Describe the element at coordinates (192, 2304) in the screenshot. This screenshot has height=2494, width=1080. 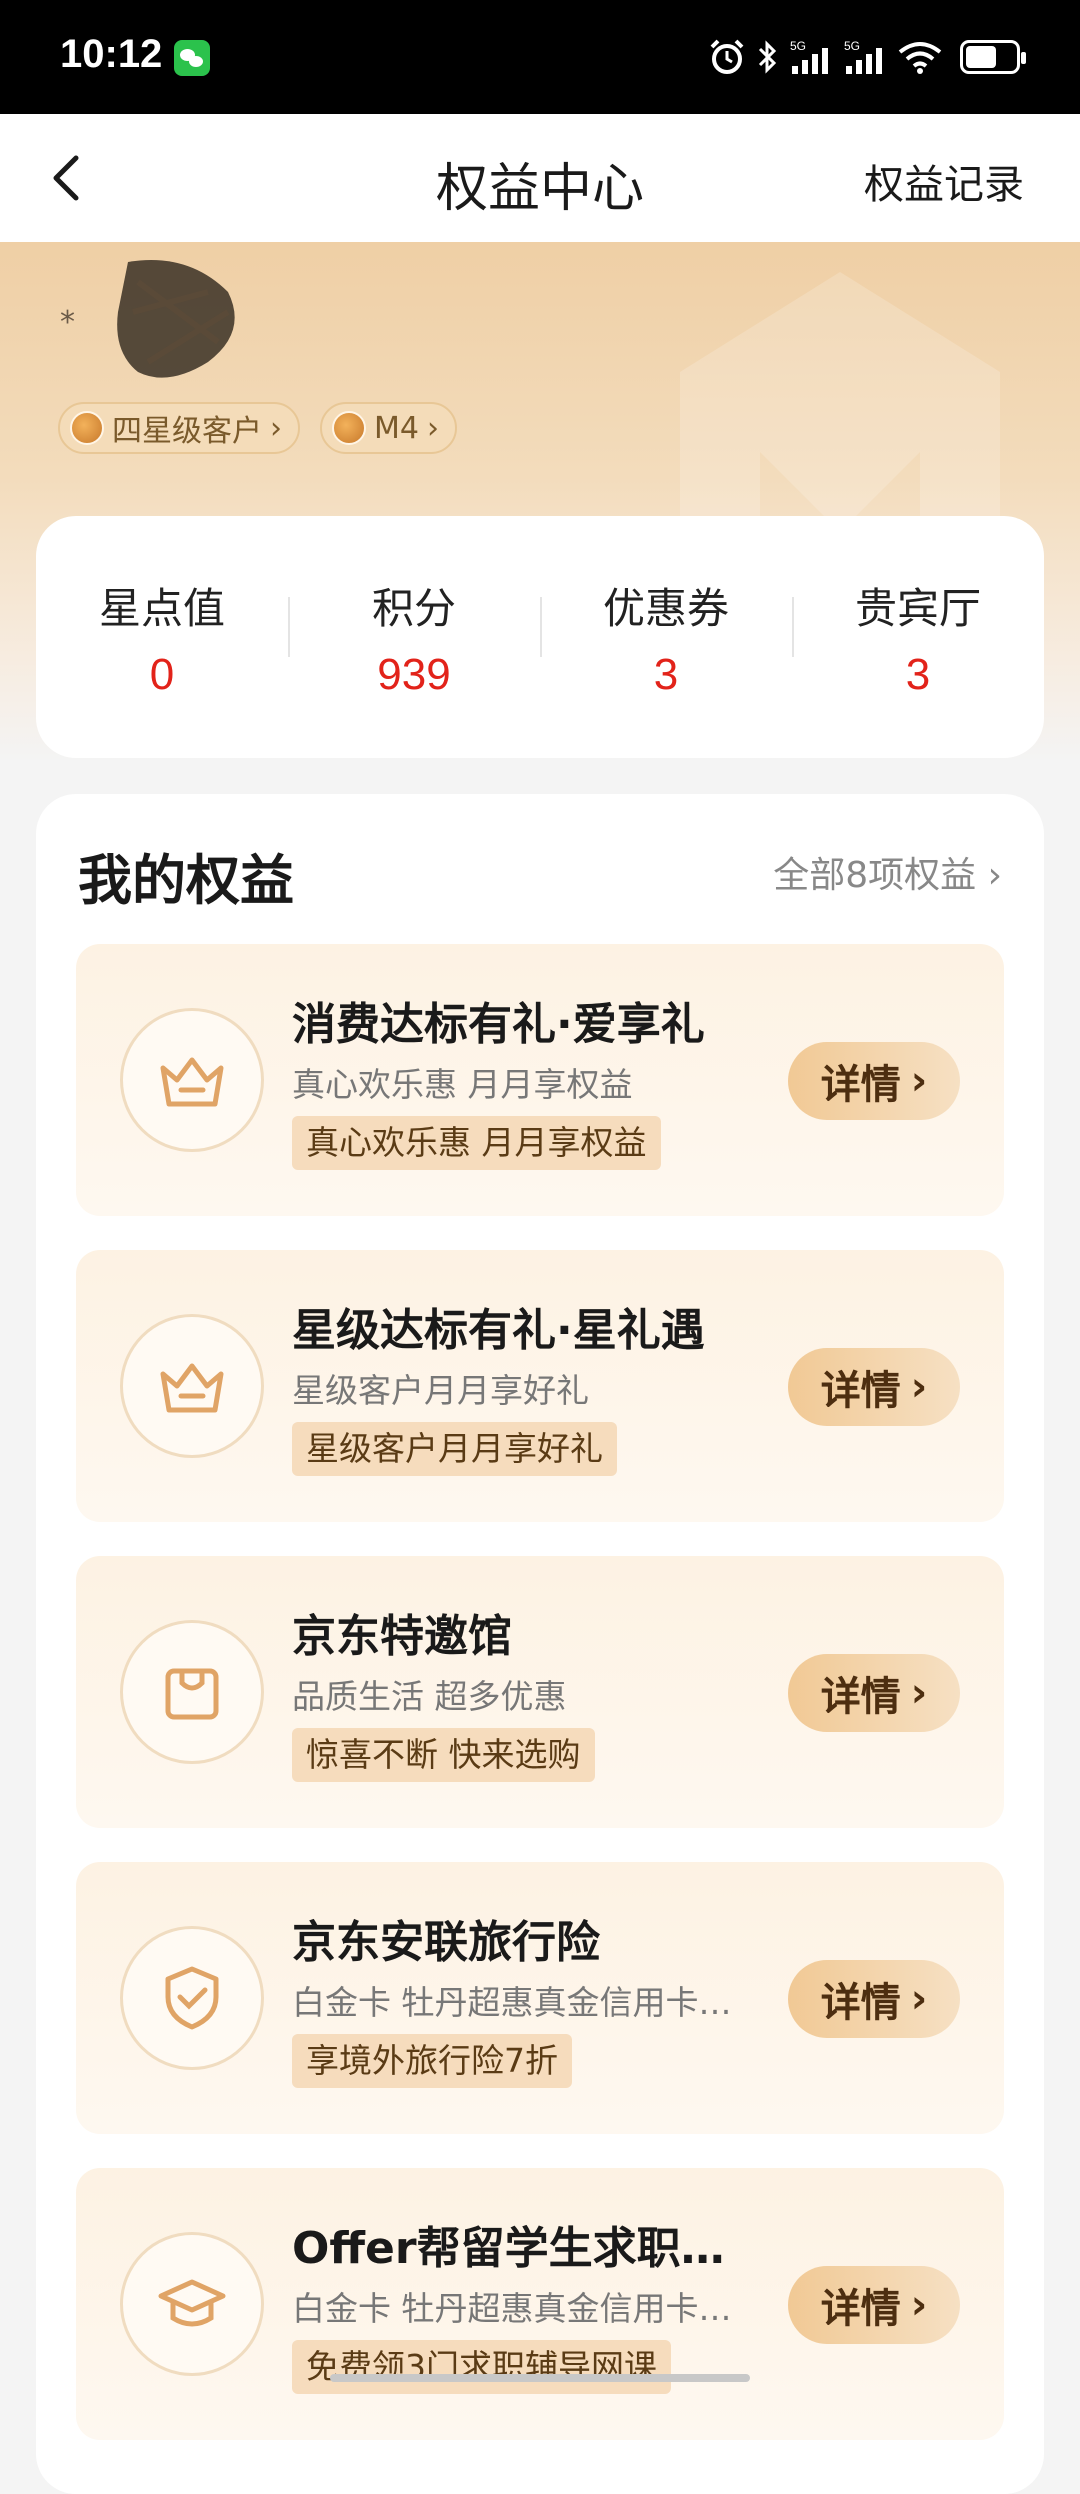
I see `graduation-cap-icon` at that location.